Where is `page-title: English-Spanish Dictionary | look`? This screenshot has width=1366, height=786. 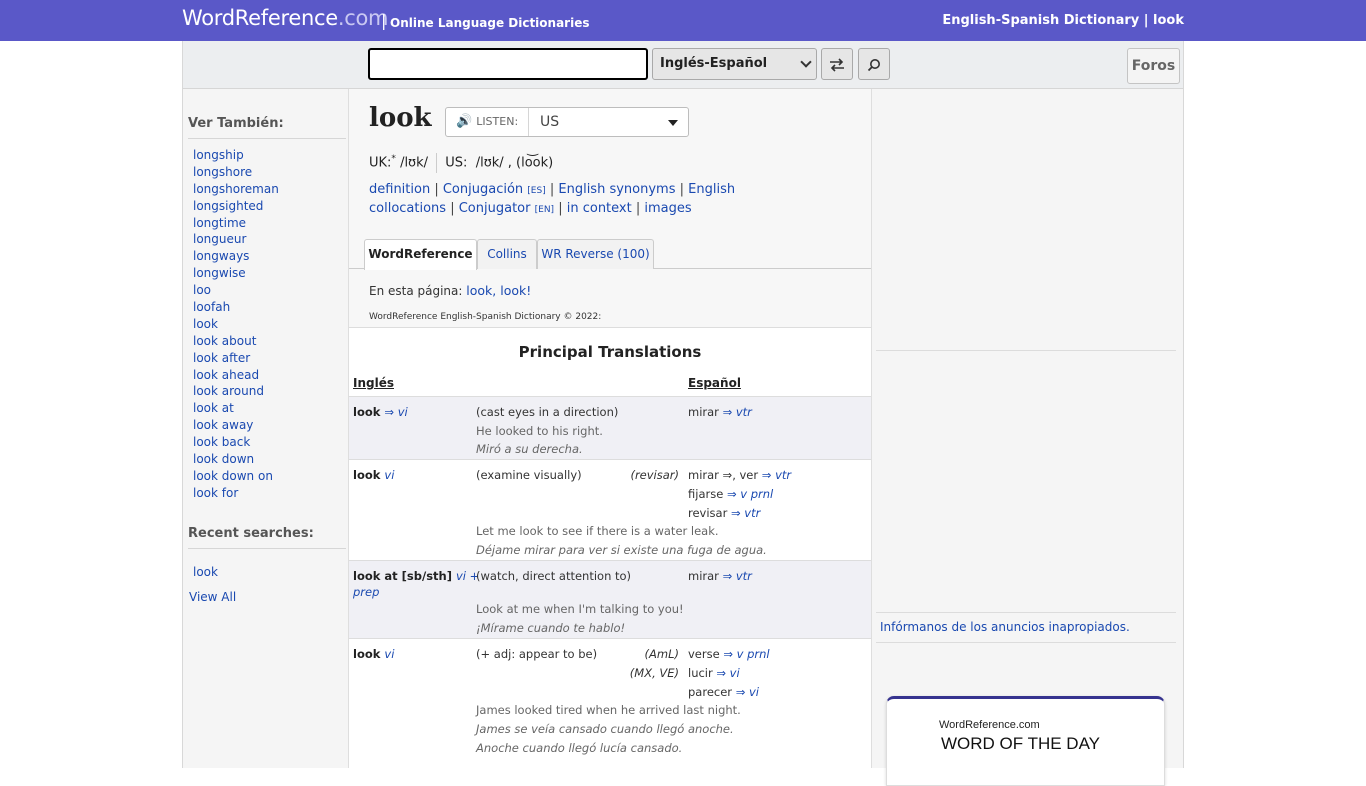
page-title: English-Spanish Dictionary | look is located at coordinates (1063, 20).